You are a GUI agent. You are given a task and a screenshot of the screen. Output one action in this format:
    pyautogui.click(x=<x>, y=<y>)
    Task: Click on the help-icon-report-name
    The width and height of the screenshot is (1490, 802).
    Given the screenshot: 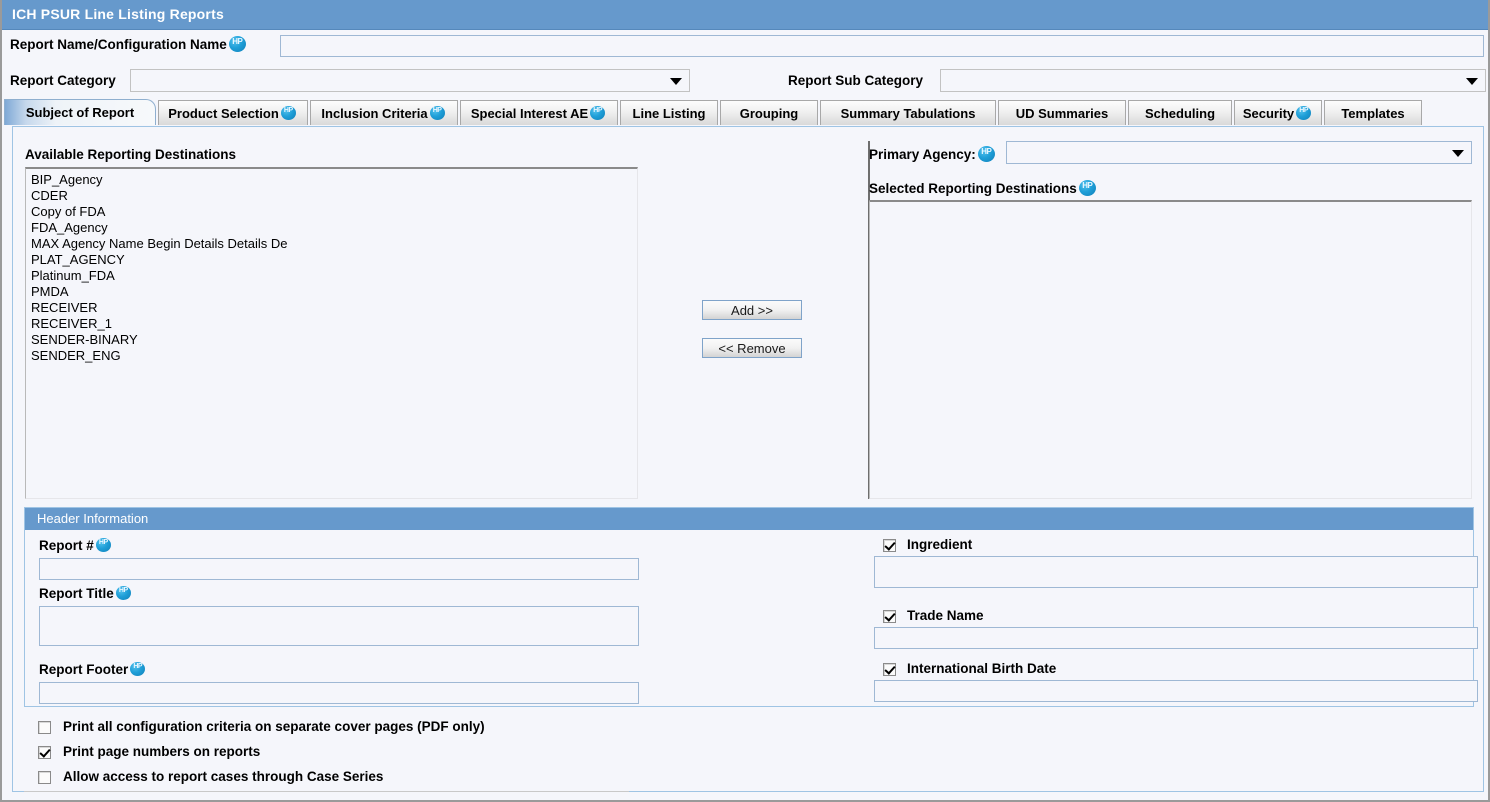 What is the action you would take?
    pyautogui.click(x=237, y=44)
    